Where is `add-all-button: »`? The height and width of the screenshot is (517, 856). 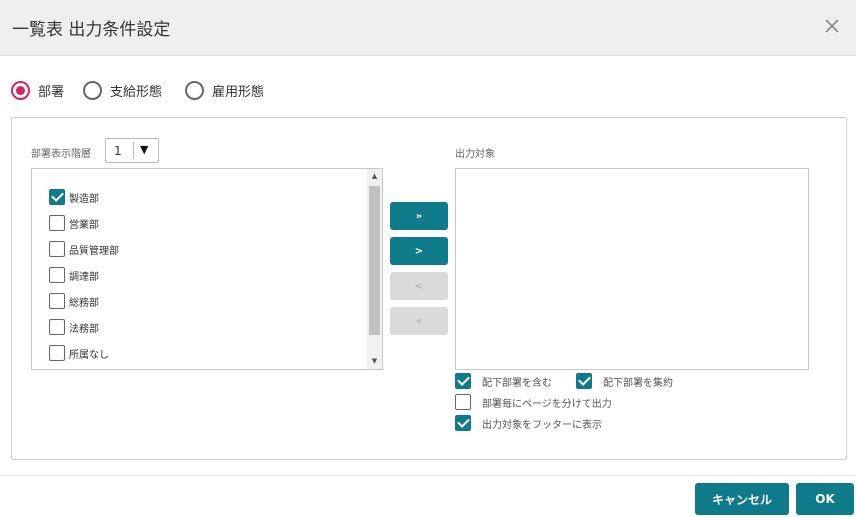 add-all-button: » is located at coordinates (419, 216).